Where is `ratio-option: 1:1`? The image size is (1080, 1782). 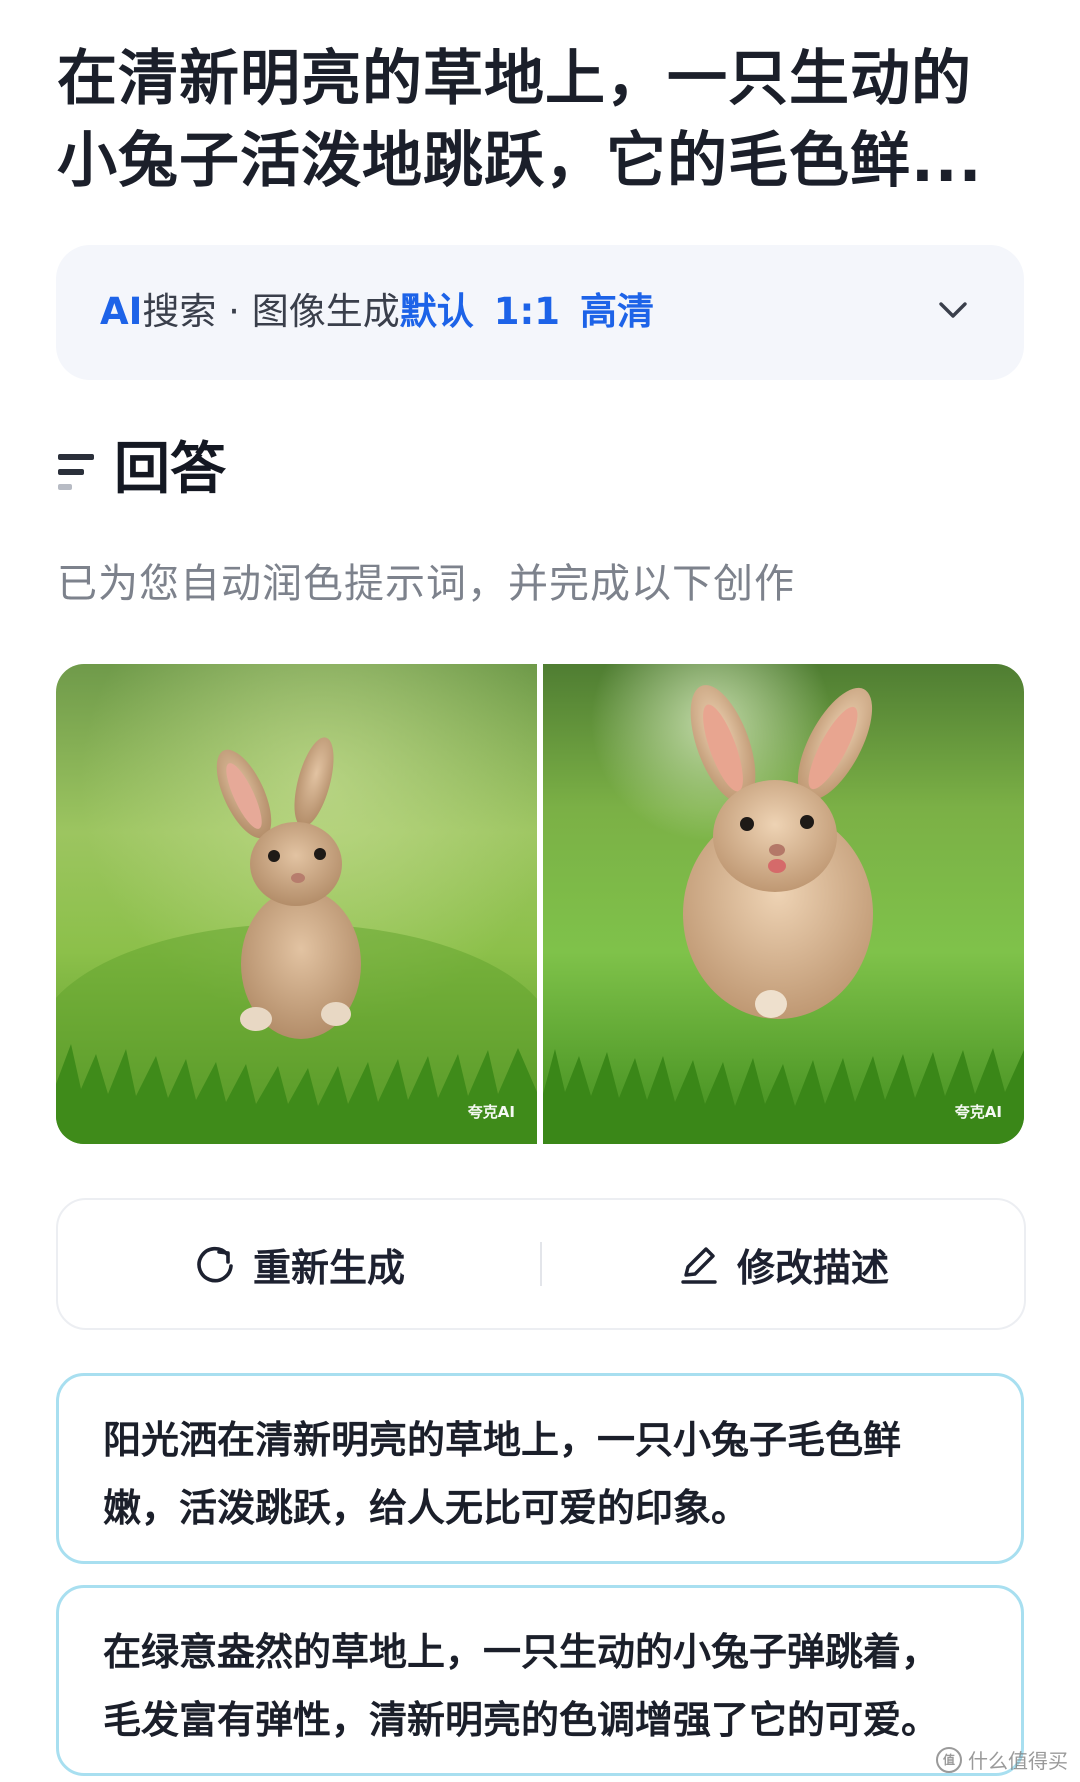
ratio-option: 1:1 is located at coordinates (527, 311).